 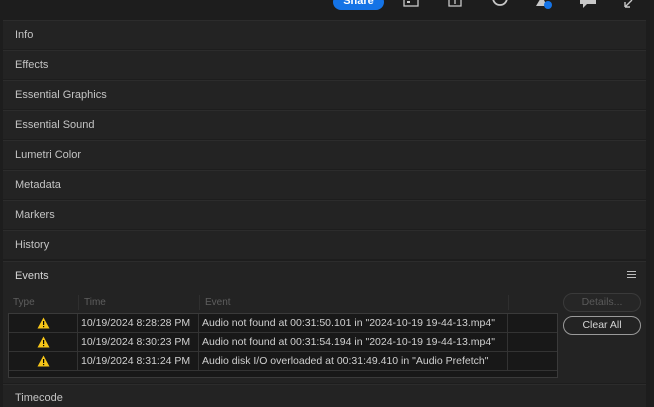 I want to click on quick-export-icon, so click(x=411, y=5).